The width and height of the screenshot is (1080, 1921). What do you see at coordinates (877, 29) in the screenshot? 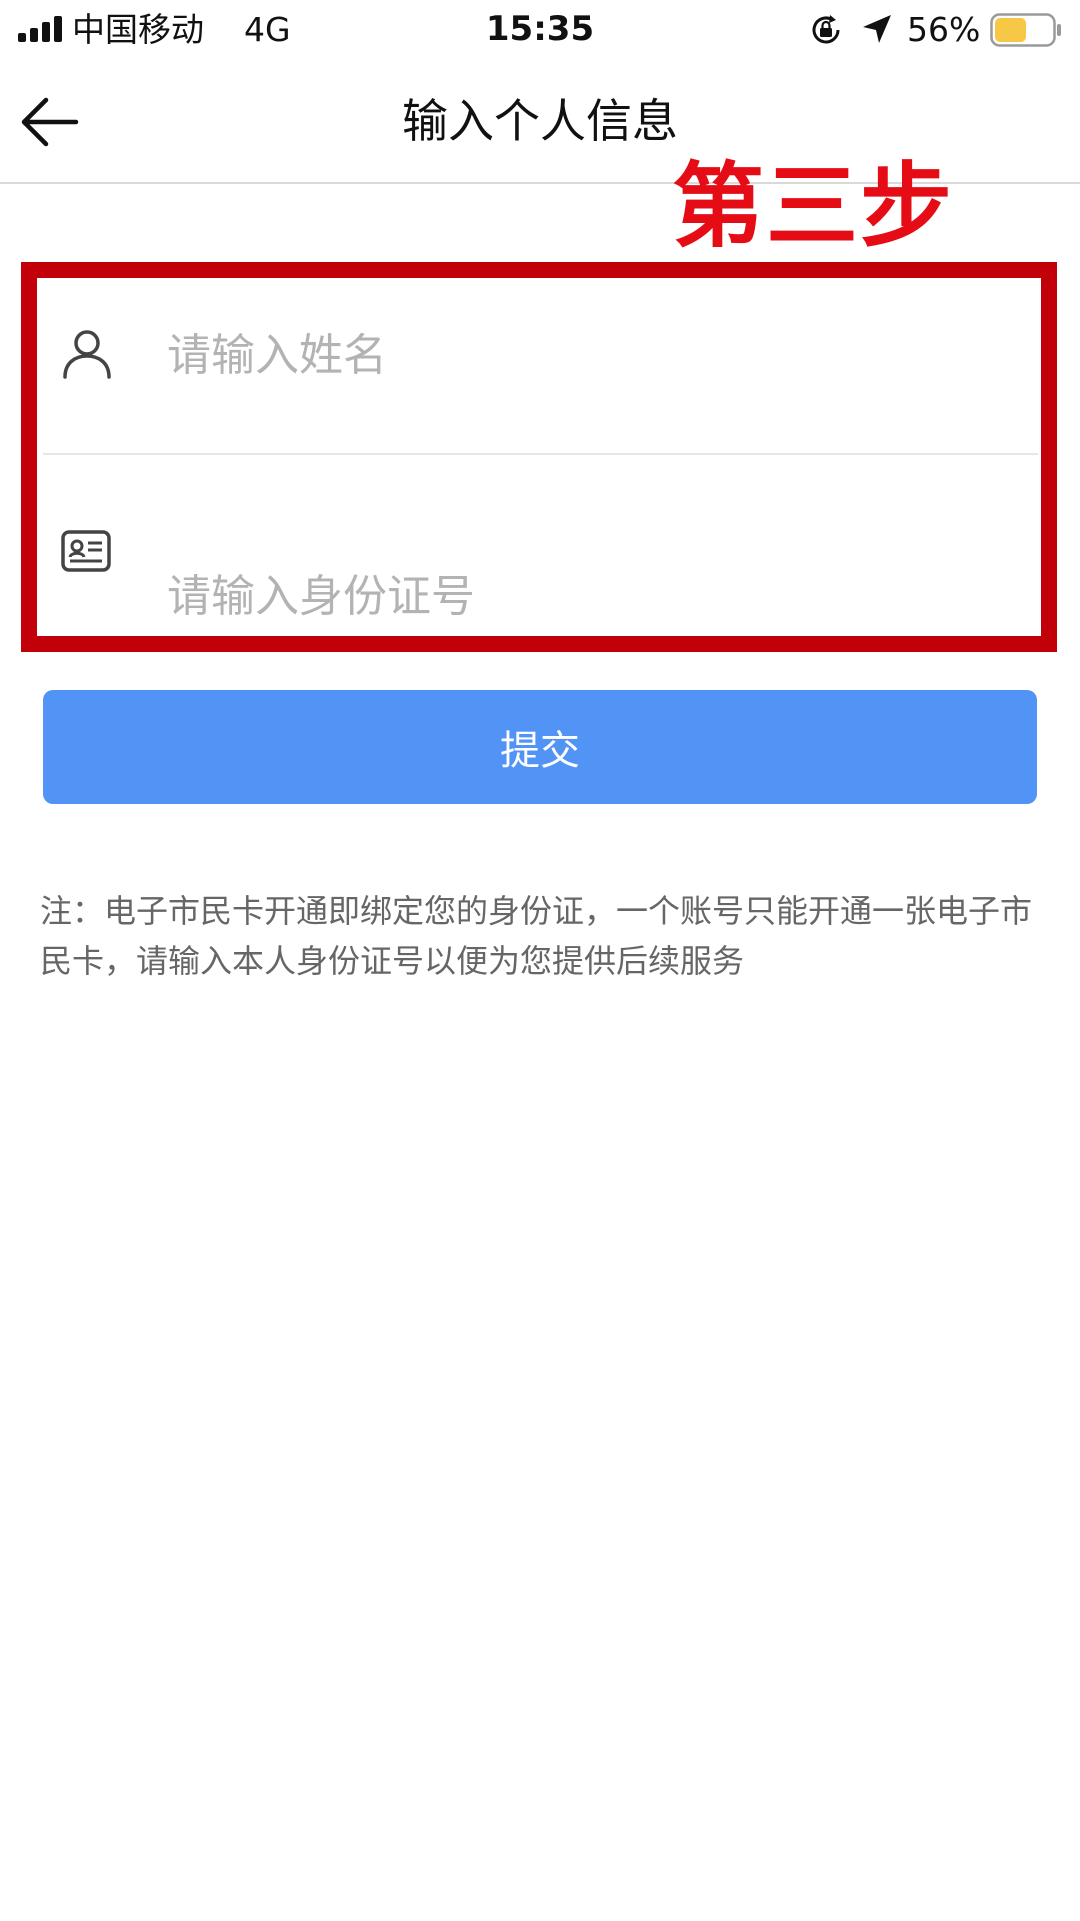
I see `location-arrow-icon` at bounding box center [877, 29].